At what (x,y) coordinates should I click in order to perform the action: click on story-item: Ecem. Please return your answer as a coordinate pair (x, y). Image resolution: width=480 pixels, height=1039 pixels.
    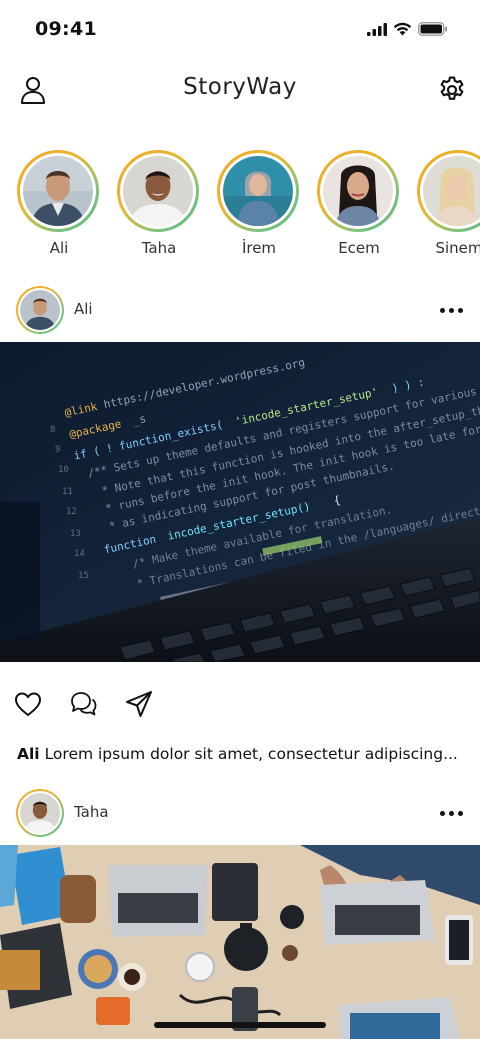
    Looking at the image, I should click on (359, 203).